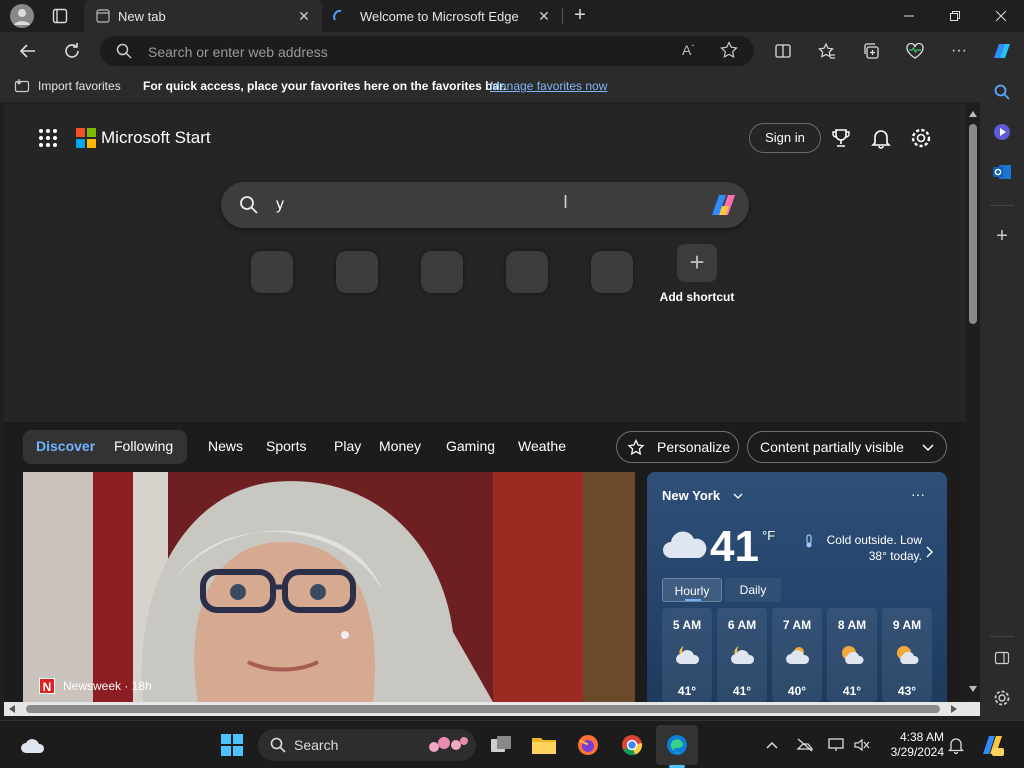 Image resolution: width=1024 pixels, height=768 pixels. Describe the element at coordinates (22, 16) in the screenshot. I see `profile-avatar` at that location.